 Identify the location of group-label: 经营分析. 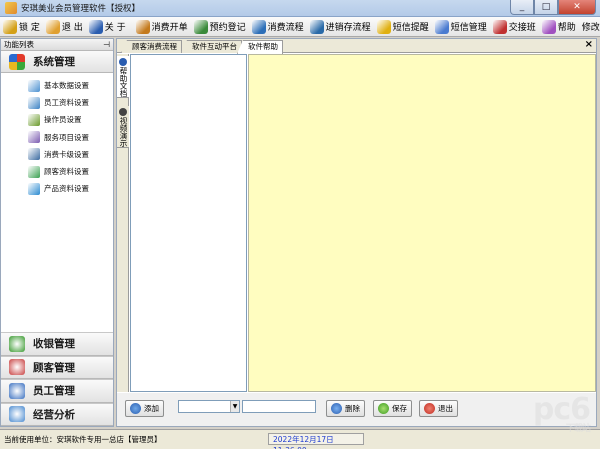
(54, 414).